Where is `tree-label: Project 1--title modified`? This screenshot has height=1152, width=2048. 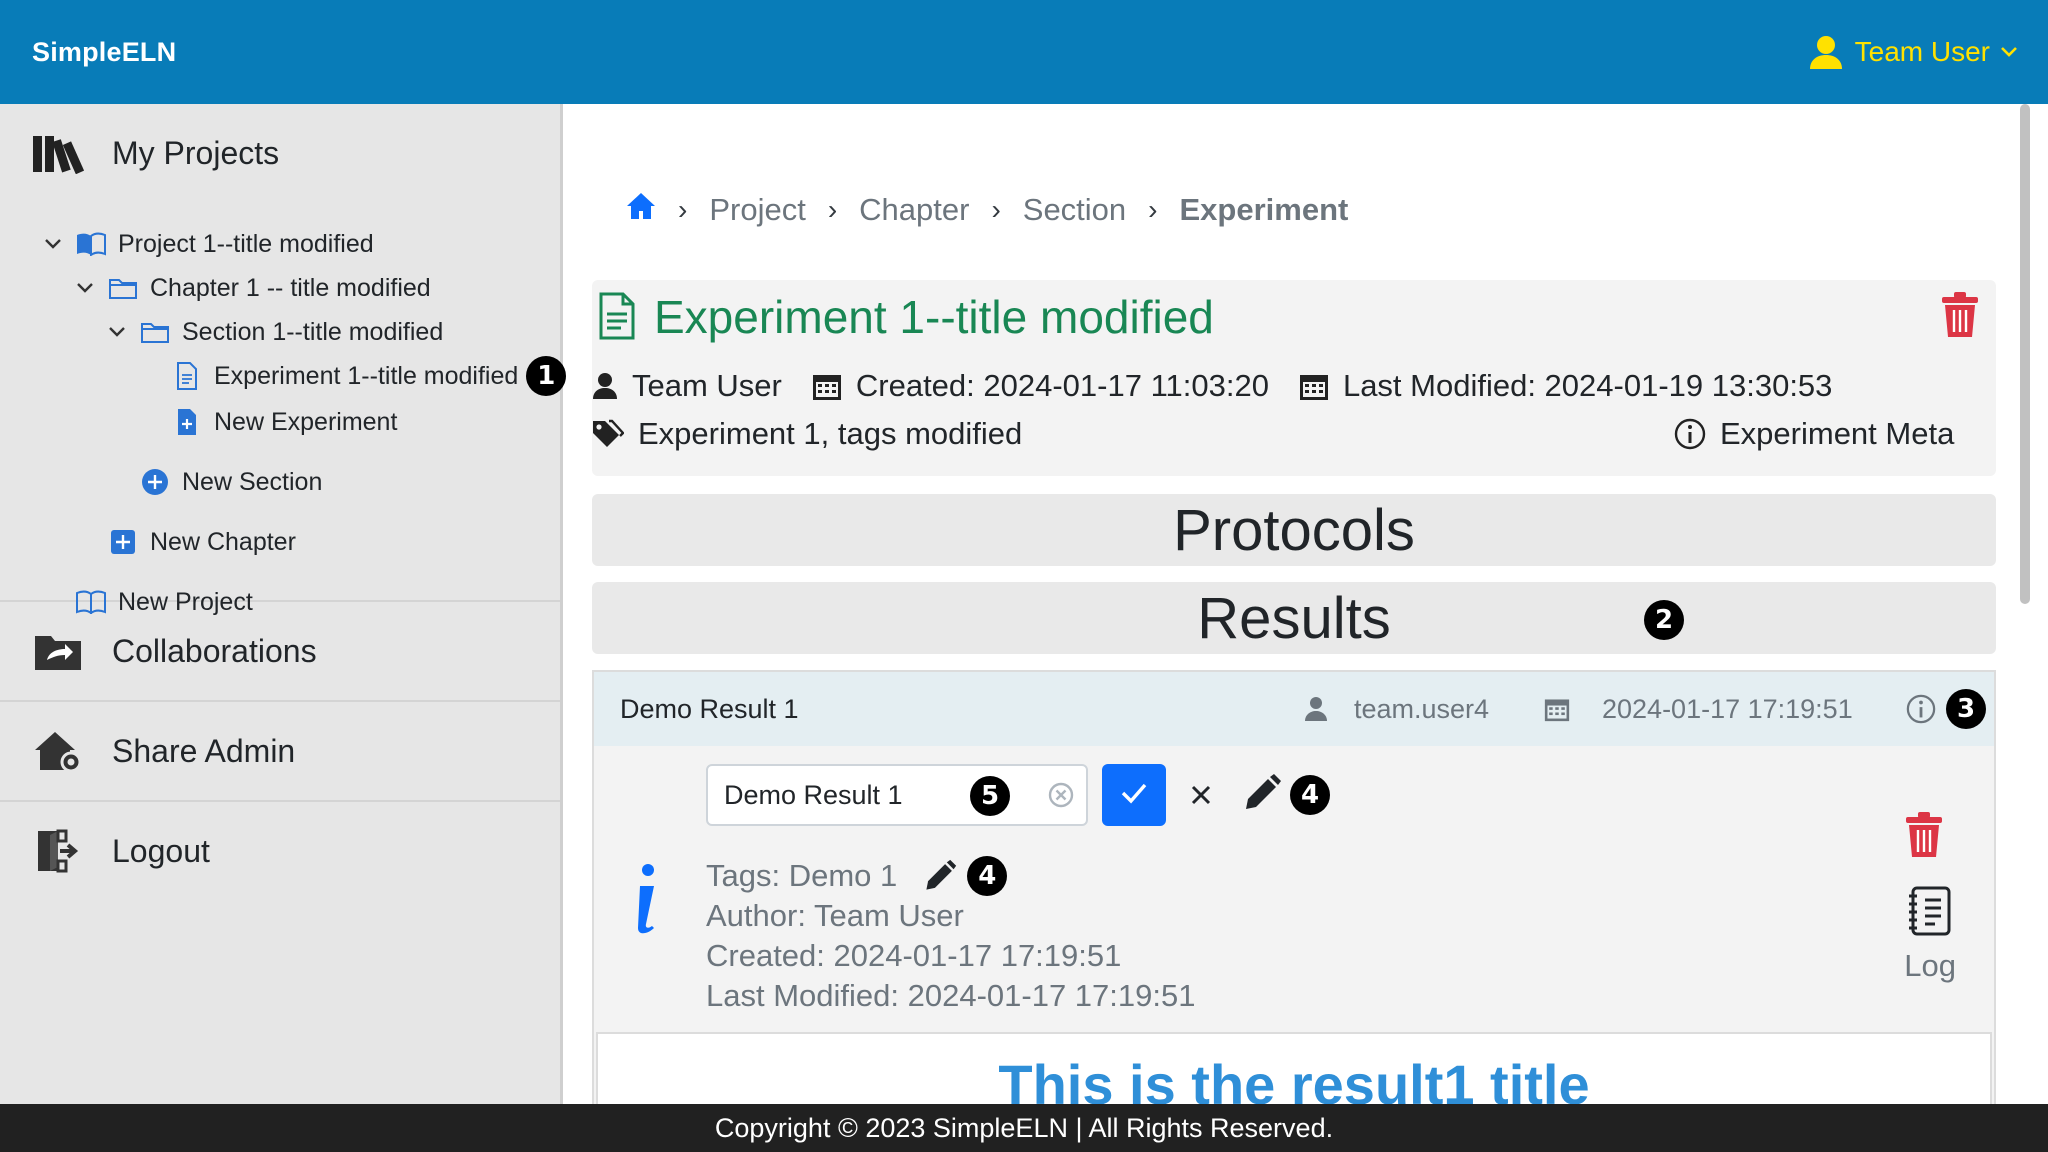
tree-label: Project 1--title modified is located at coordinates (246, 243).